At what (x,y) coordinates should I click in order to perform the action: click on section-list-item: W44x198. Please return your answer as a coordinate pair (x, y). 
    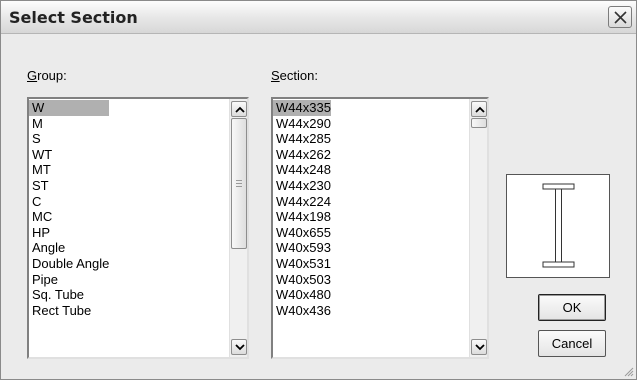
    Looking at the image, I should click on (302, 217).